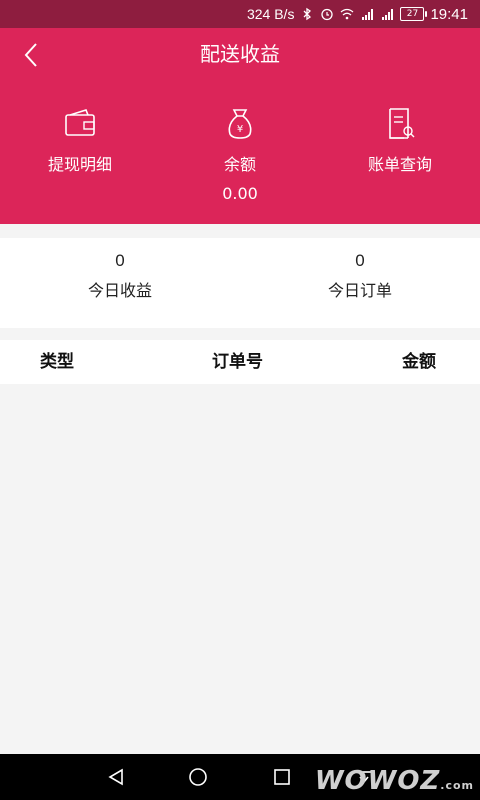  Describe the element at coordinates (80, 122) in the screenshot. I see `wallet-icon` at that location.